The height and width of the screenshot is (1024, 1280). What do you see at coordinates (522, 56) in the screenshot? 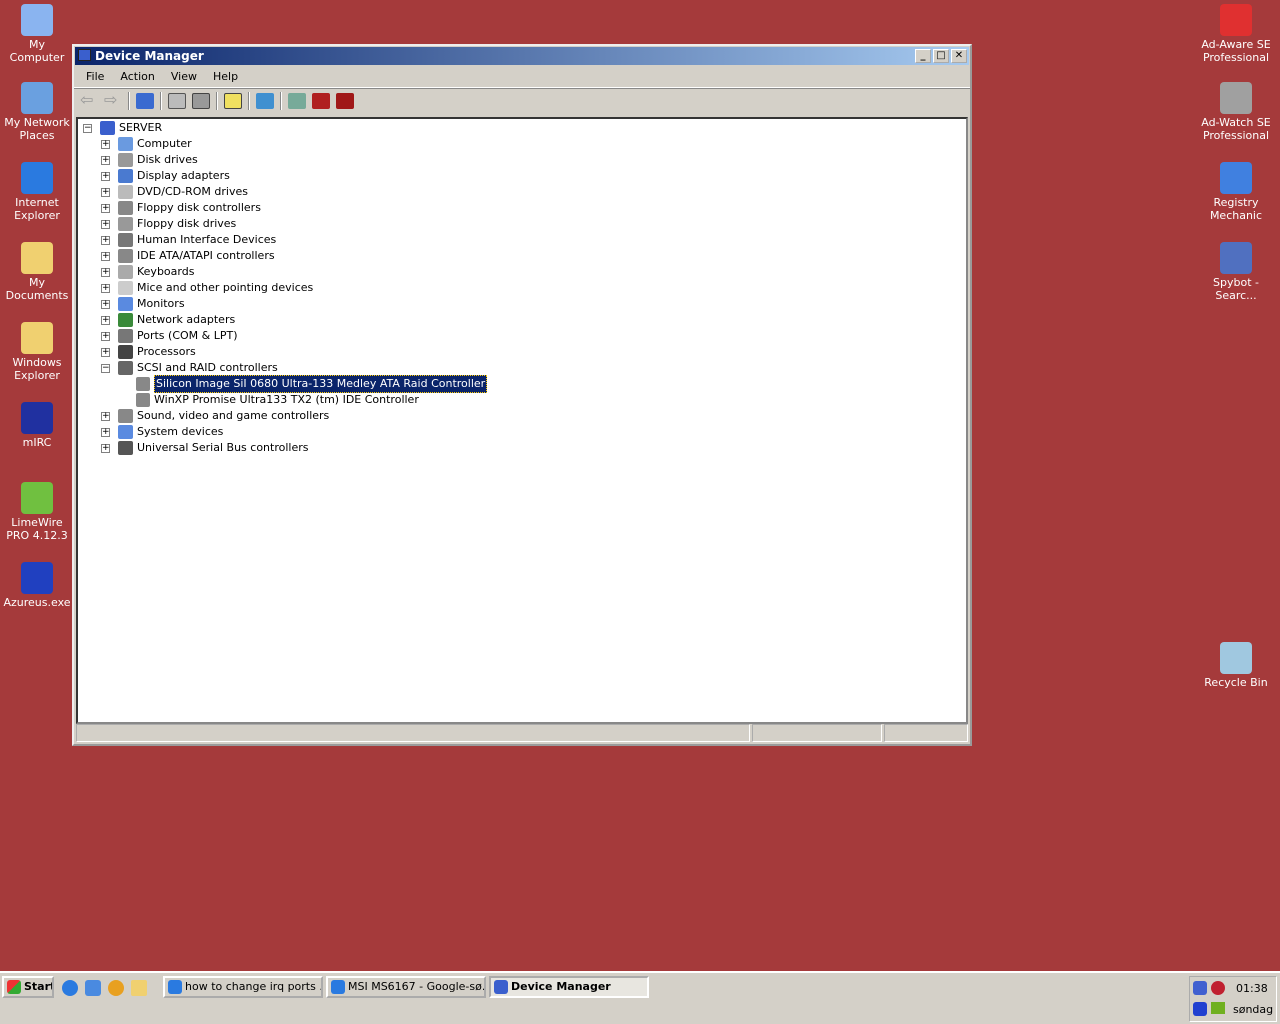
I see `title-bar: Device Manager _ □ ✕` at bounding box center [522, 56].